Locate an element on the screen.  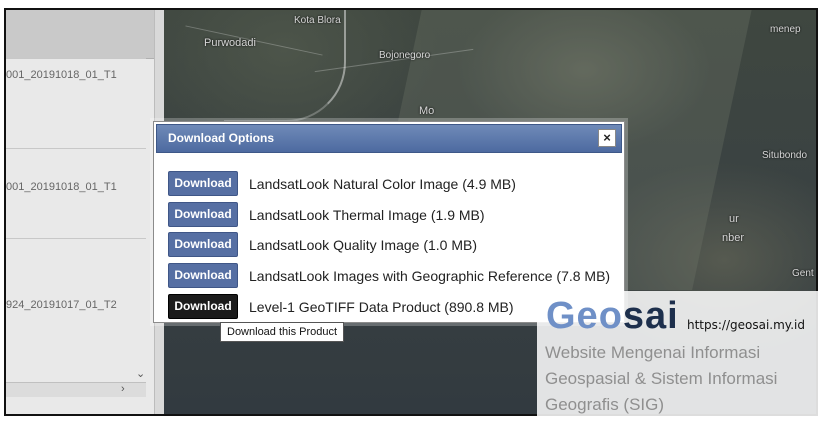
map-label: Bojonegoro is located at coordinates (405, 55).